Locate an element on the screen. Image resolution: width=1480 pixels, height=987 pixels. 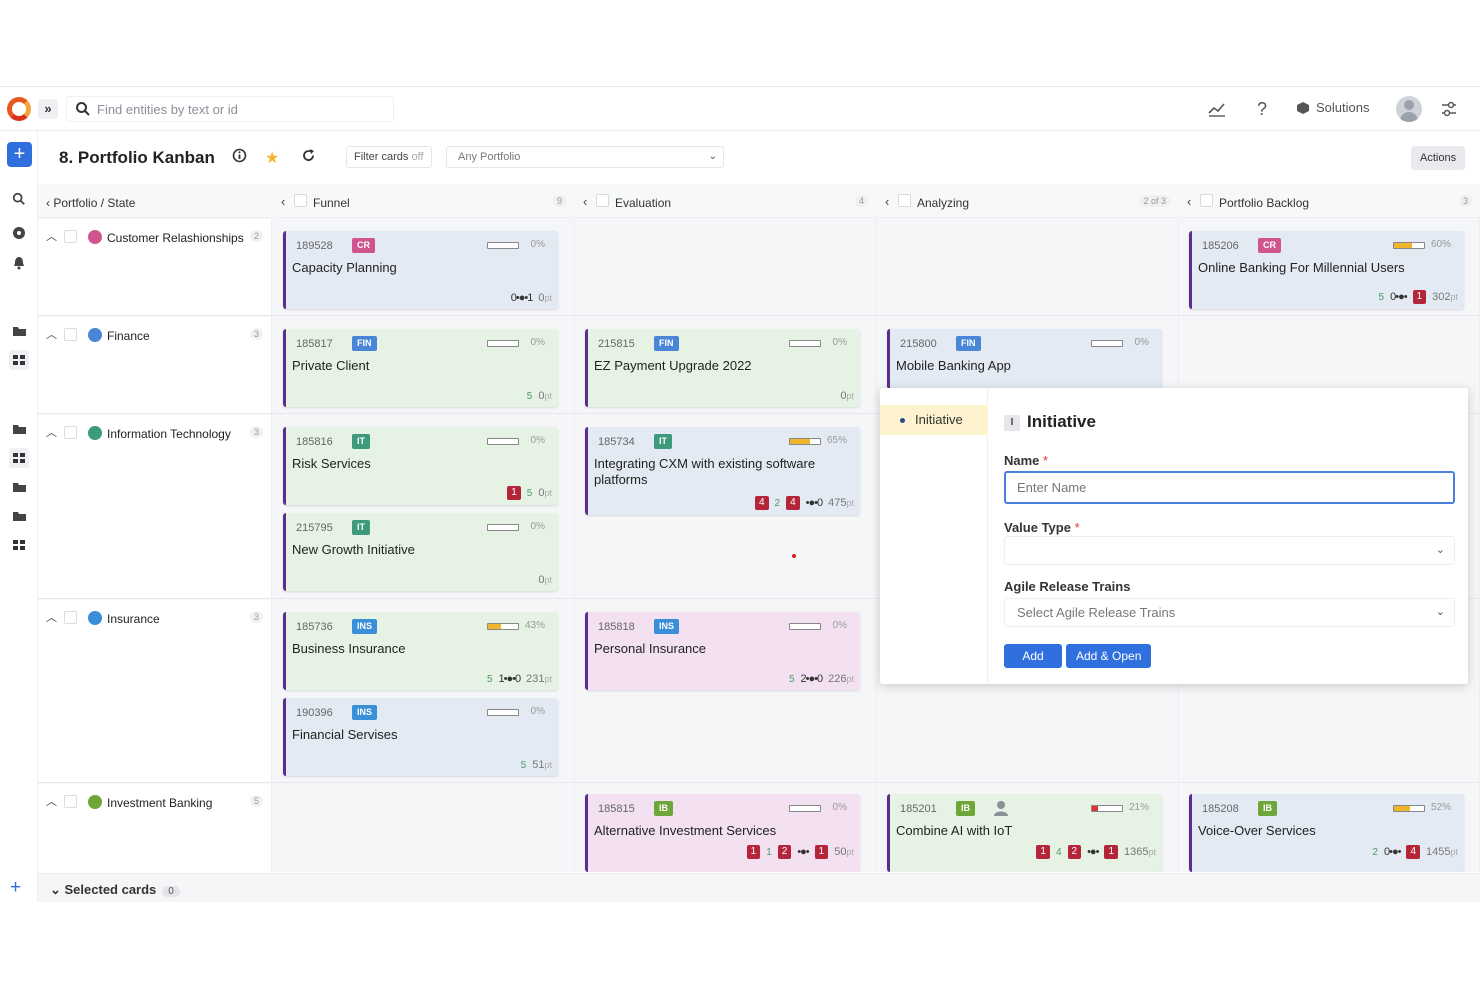
progress-bar is located at coordinates (503, 527).